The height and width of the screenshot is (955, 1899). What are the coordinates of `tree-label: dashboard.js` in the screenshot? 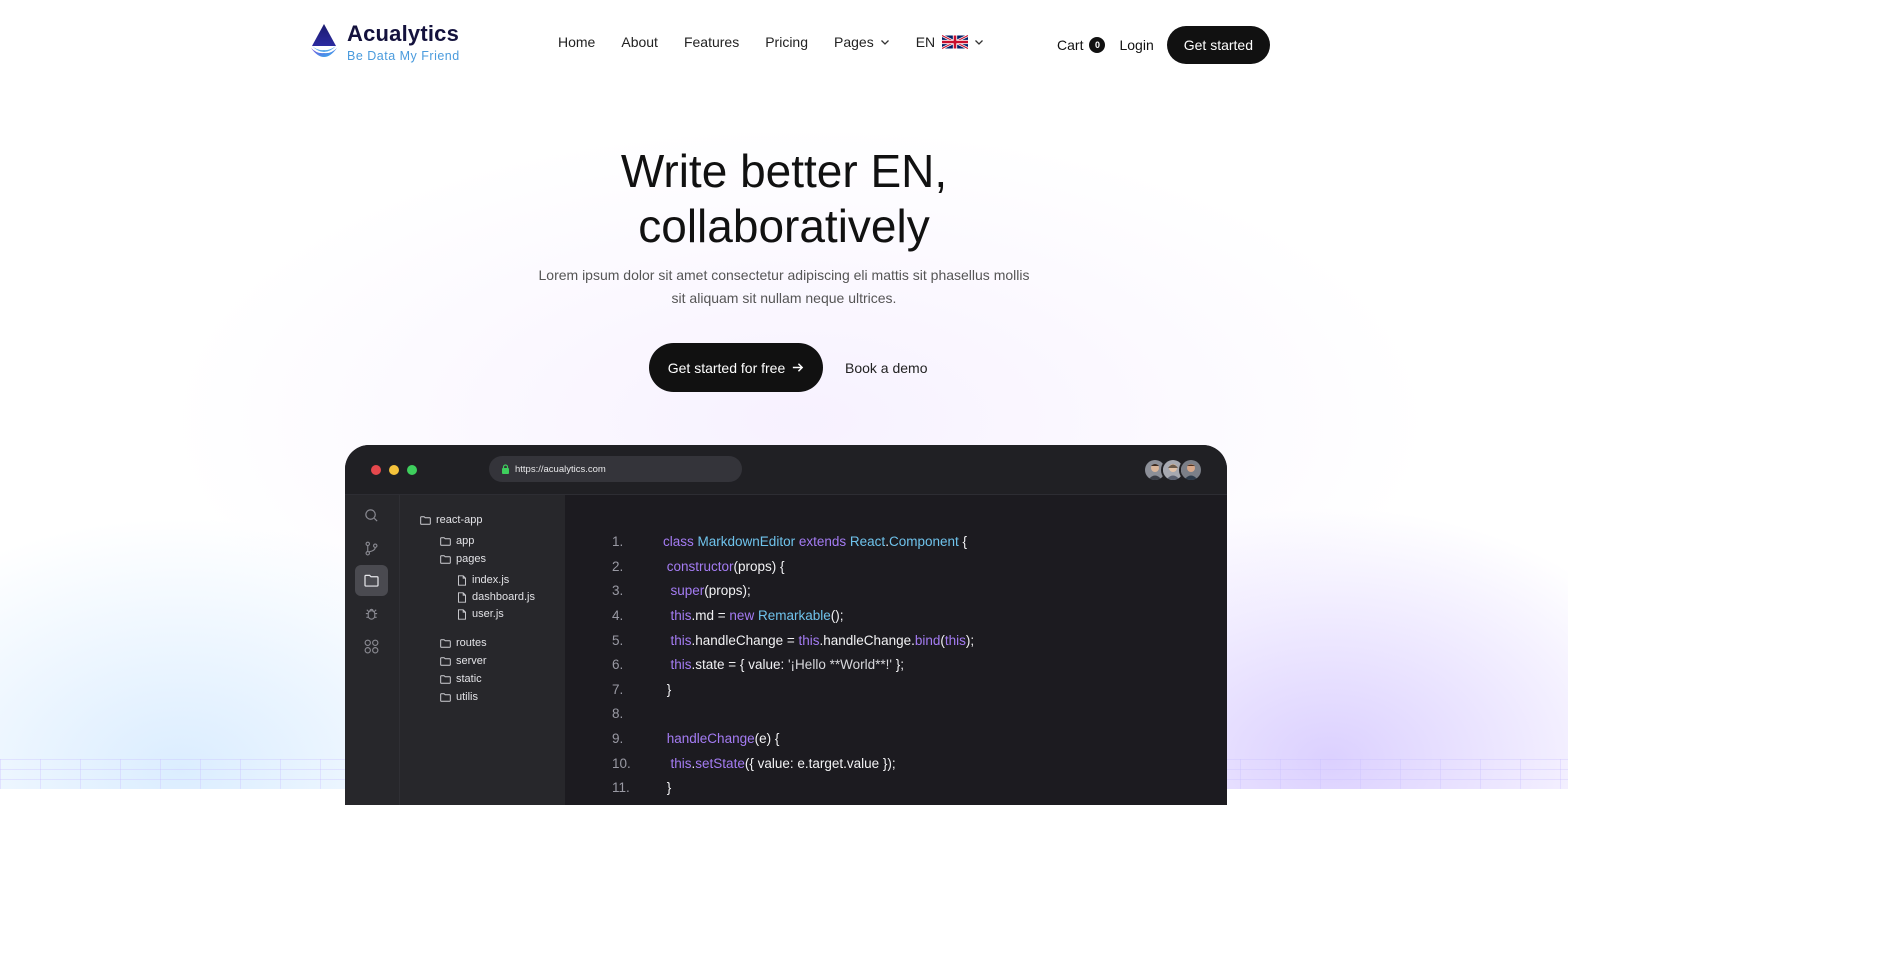 It's located at (503, 597).